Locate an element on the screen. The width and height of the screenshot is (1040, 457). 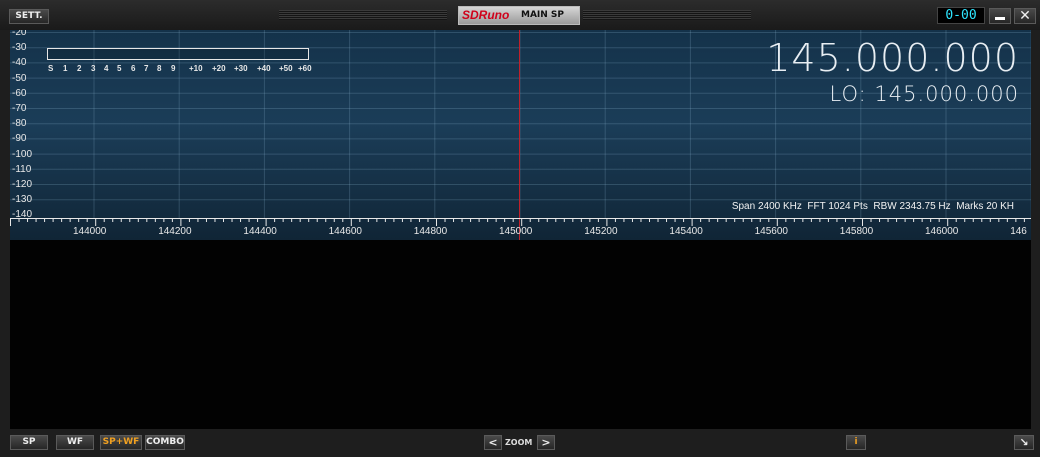
minimize-icon is located at coordinates (1000, 18).